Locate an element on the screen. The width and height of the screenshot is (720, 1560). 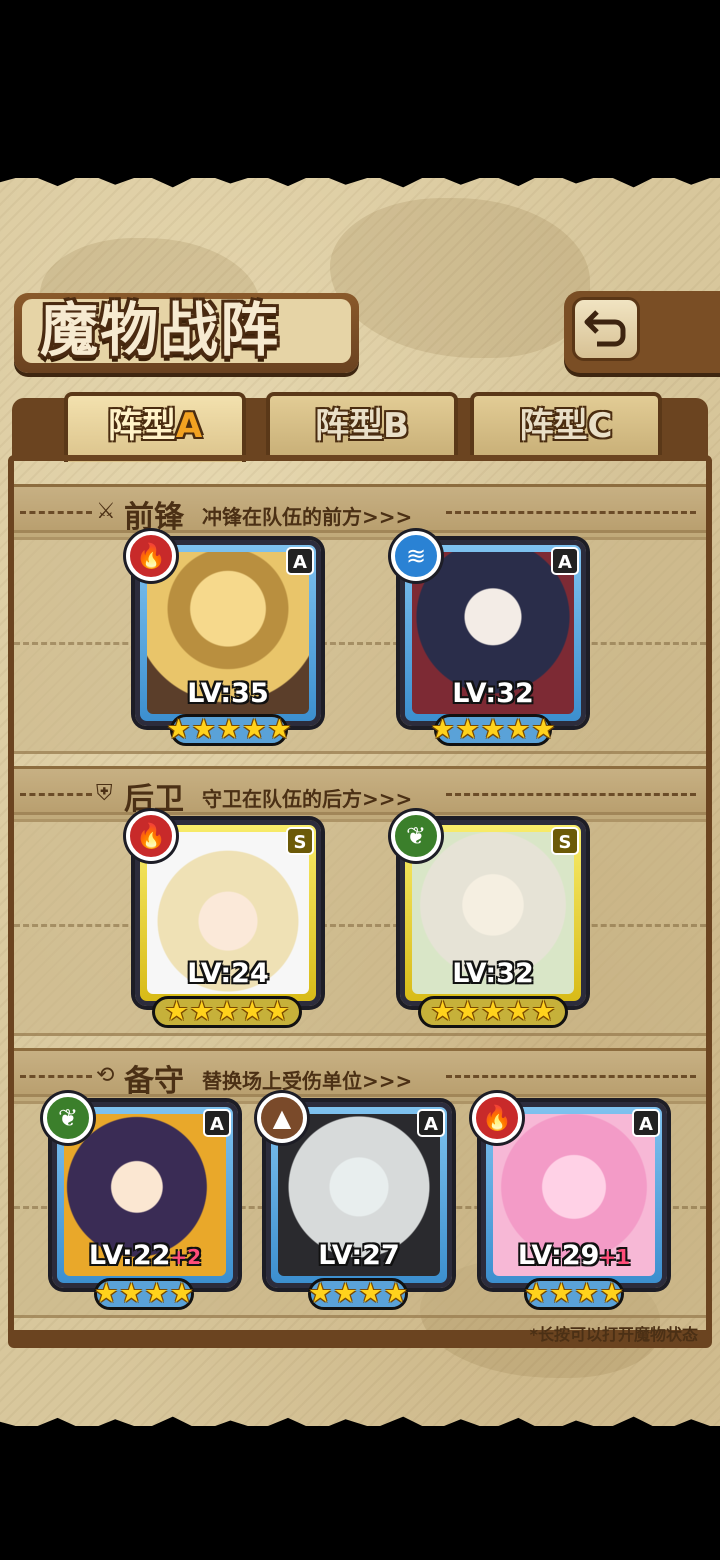
monster-card: A ≋ LV:32 is located at coordinates (488, 628).